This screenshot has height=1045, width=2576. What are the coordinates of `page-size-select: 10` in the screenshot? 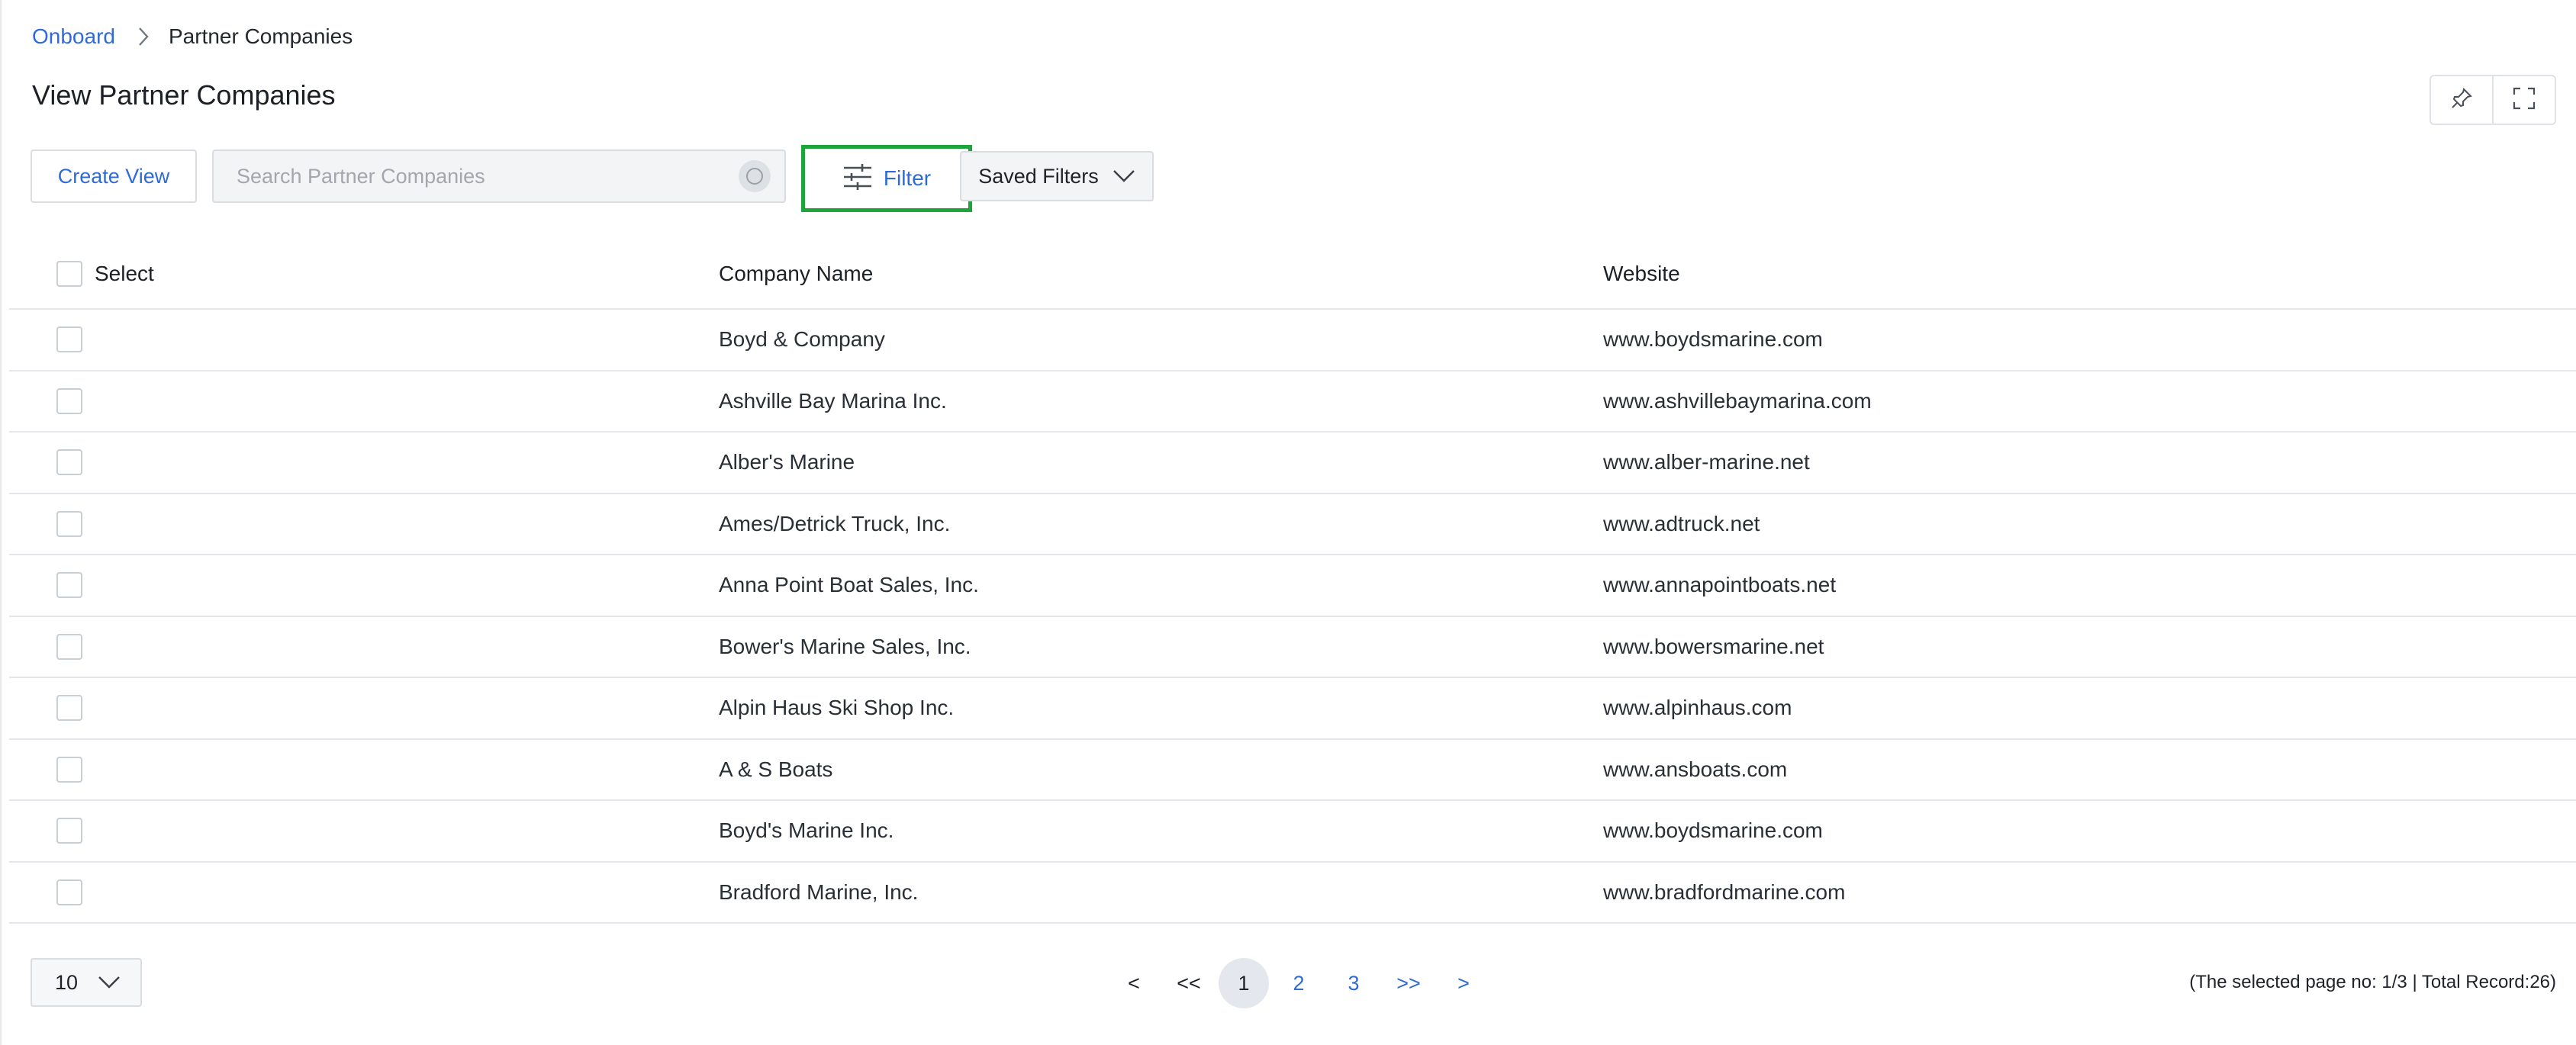 It's located at (86, 982).